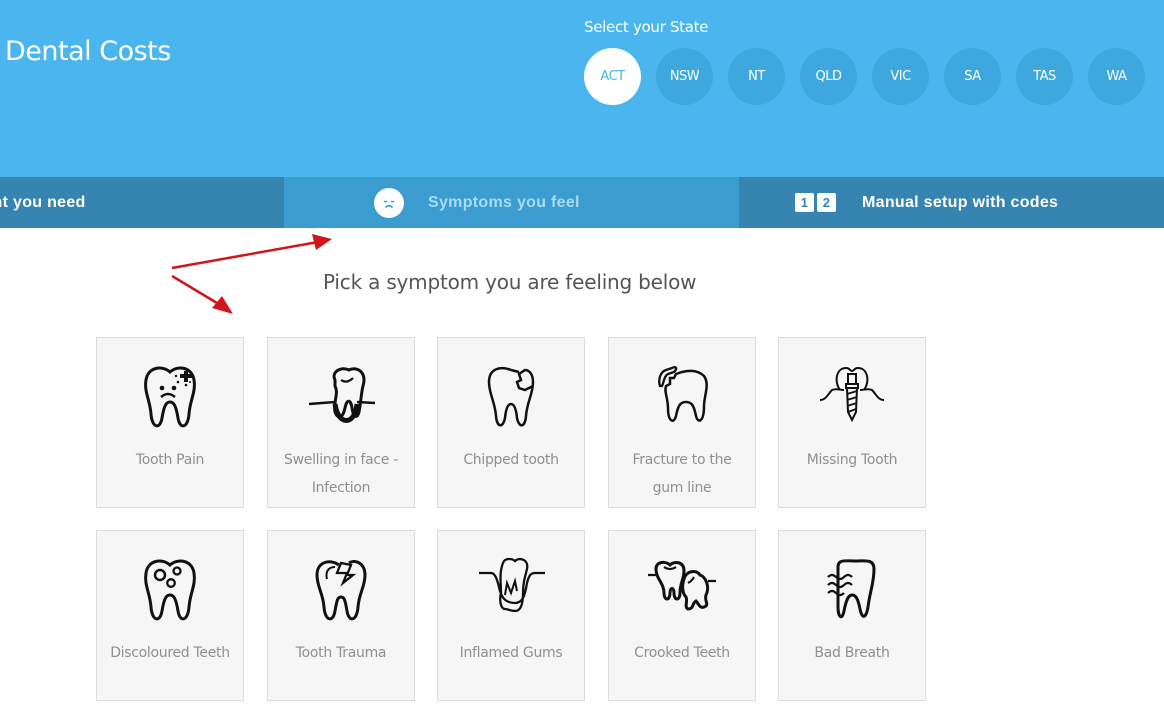 This screenshot has width=1164, height=728. What do you see at coordinates (341, 474) in the screenshot?
I see `symptom-label: Swelling in face - Infection` at bounding box center [341, 474].